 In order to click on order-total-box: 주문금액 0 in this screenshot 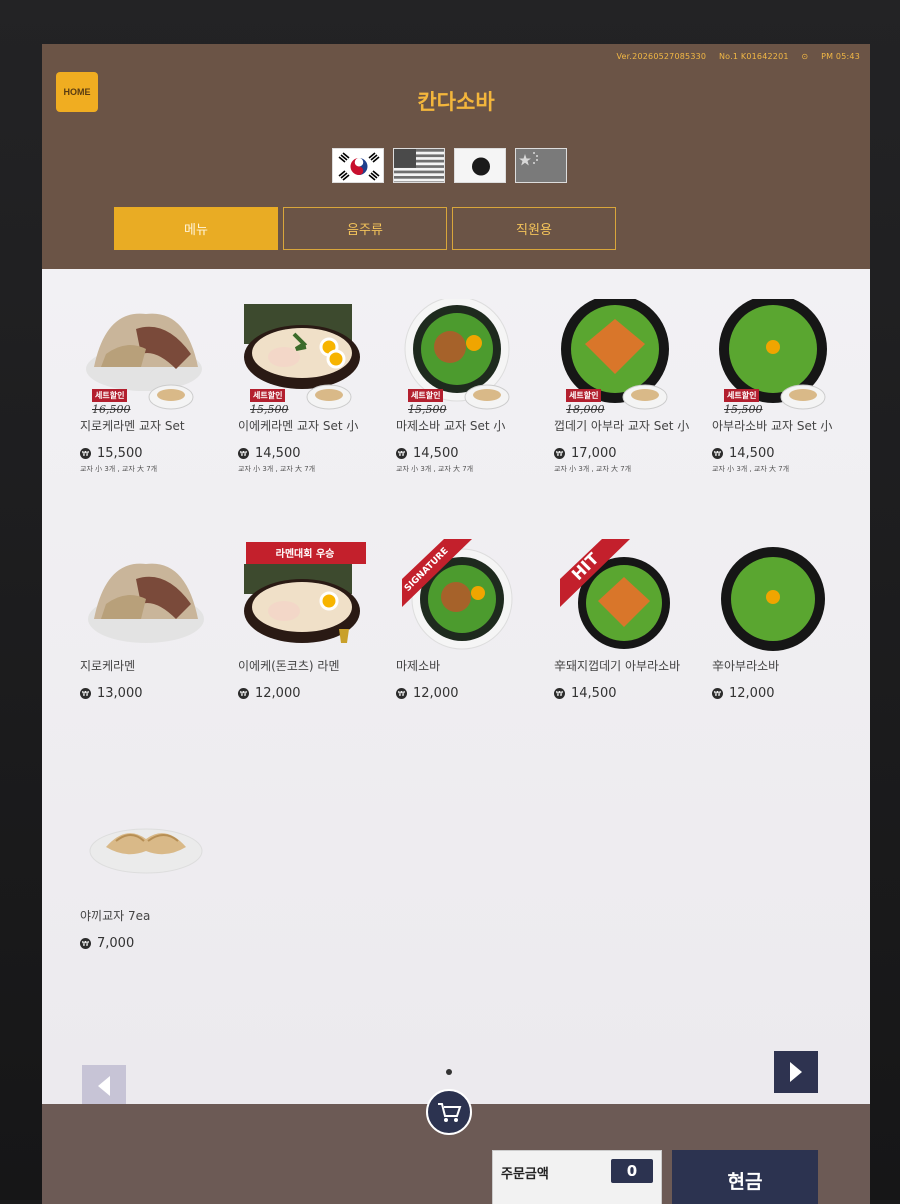, I will do `click(577, 1177)`.